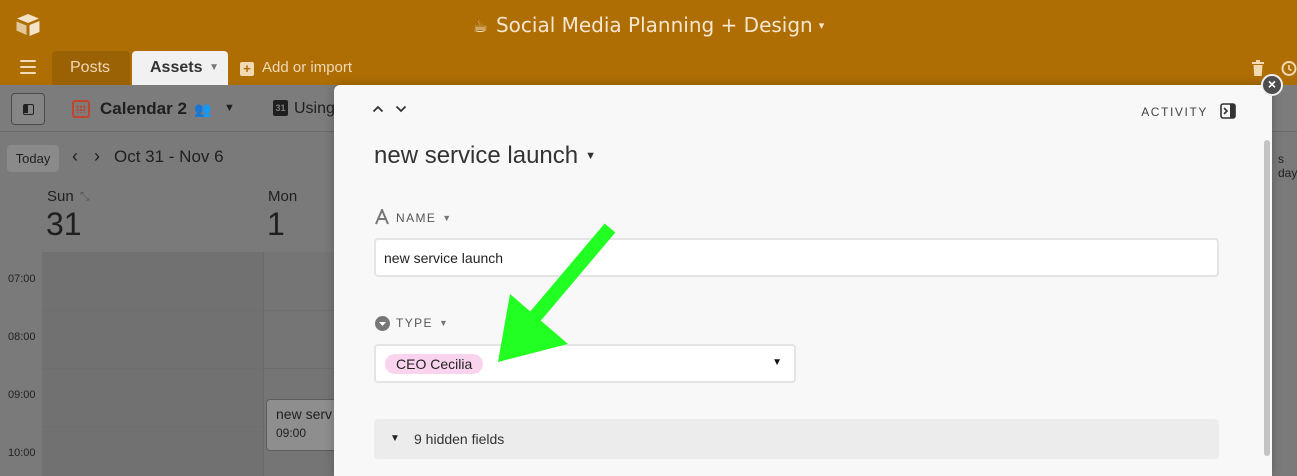 The height and width of the screenshot is (476, 1297). Describe the element at coordinates (1287, 166) in the screenshot. I see `day-toggle: s day` at that location.